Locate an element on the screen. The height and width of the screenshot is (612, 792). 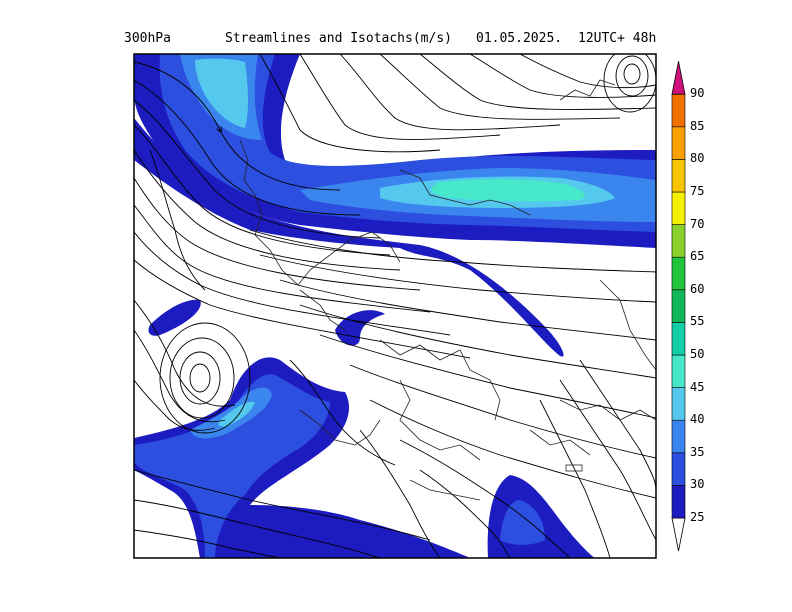
colorbar-label-85: 85 is located at coordinates (697, 125).